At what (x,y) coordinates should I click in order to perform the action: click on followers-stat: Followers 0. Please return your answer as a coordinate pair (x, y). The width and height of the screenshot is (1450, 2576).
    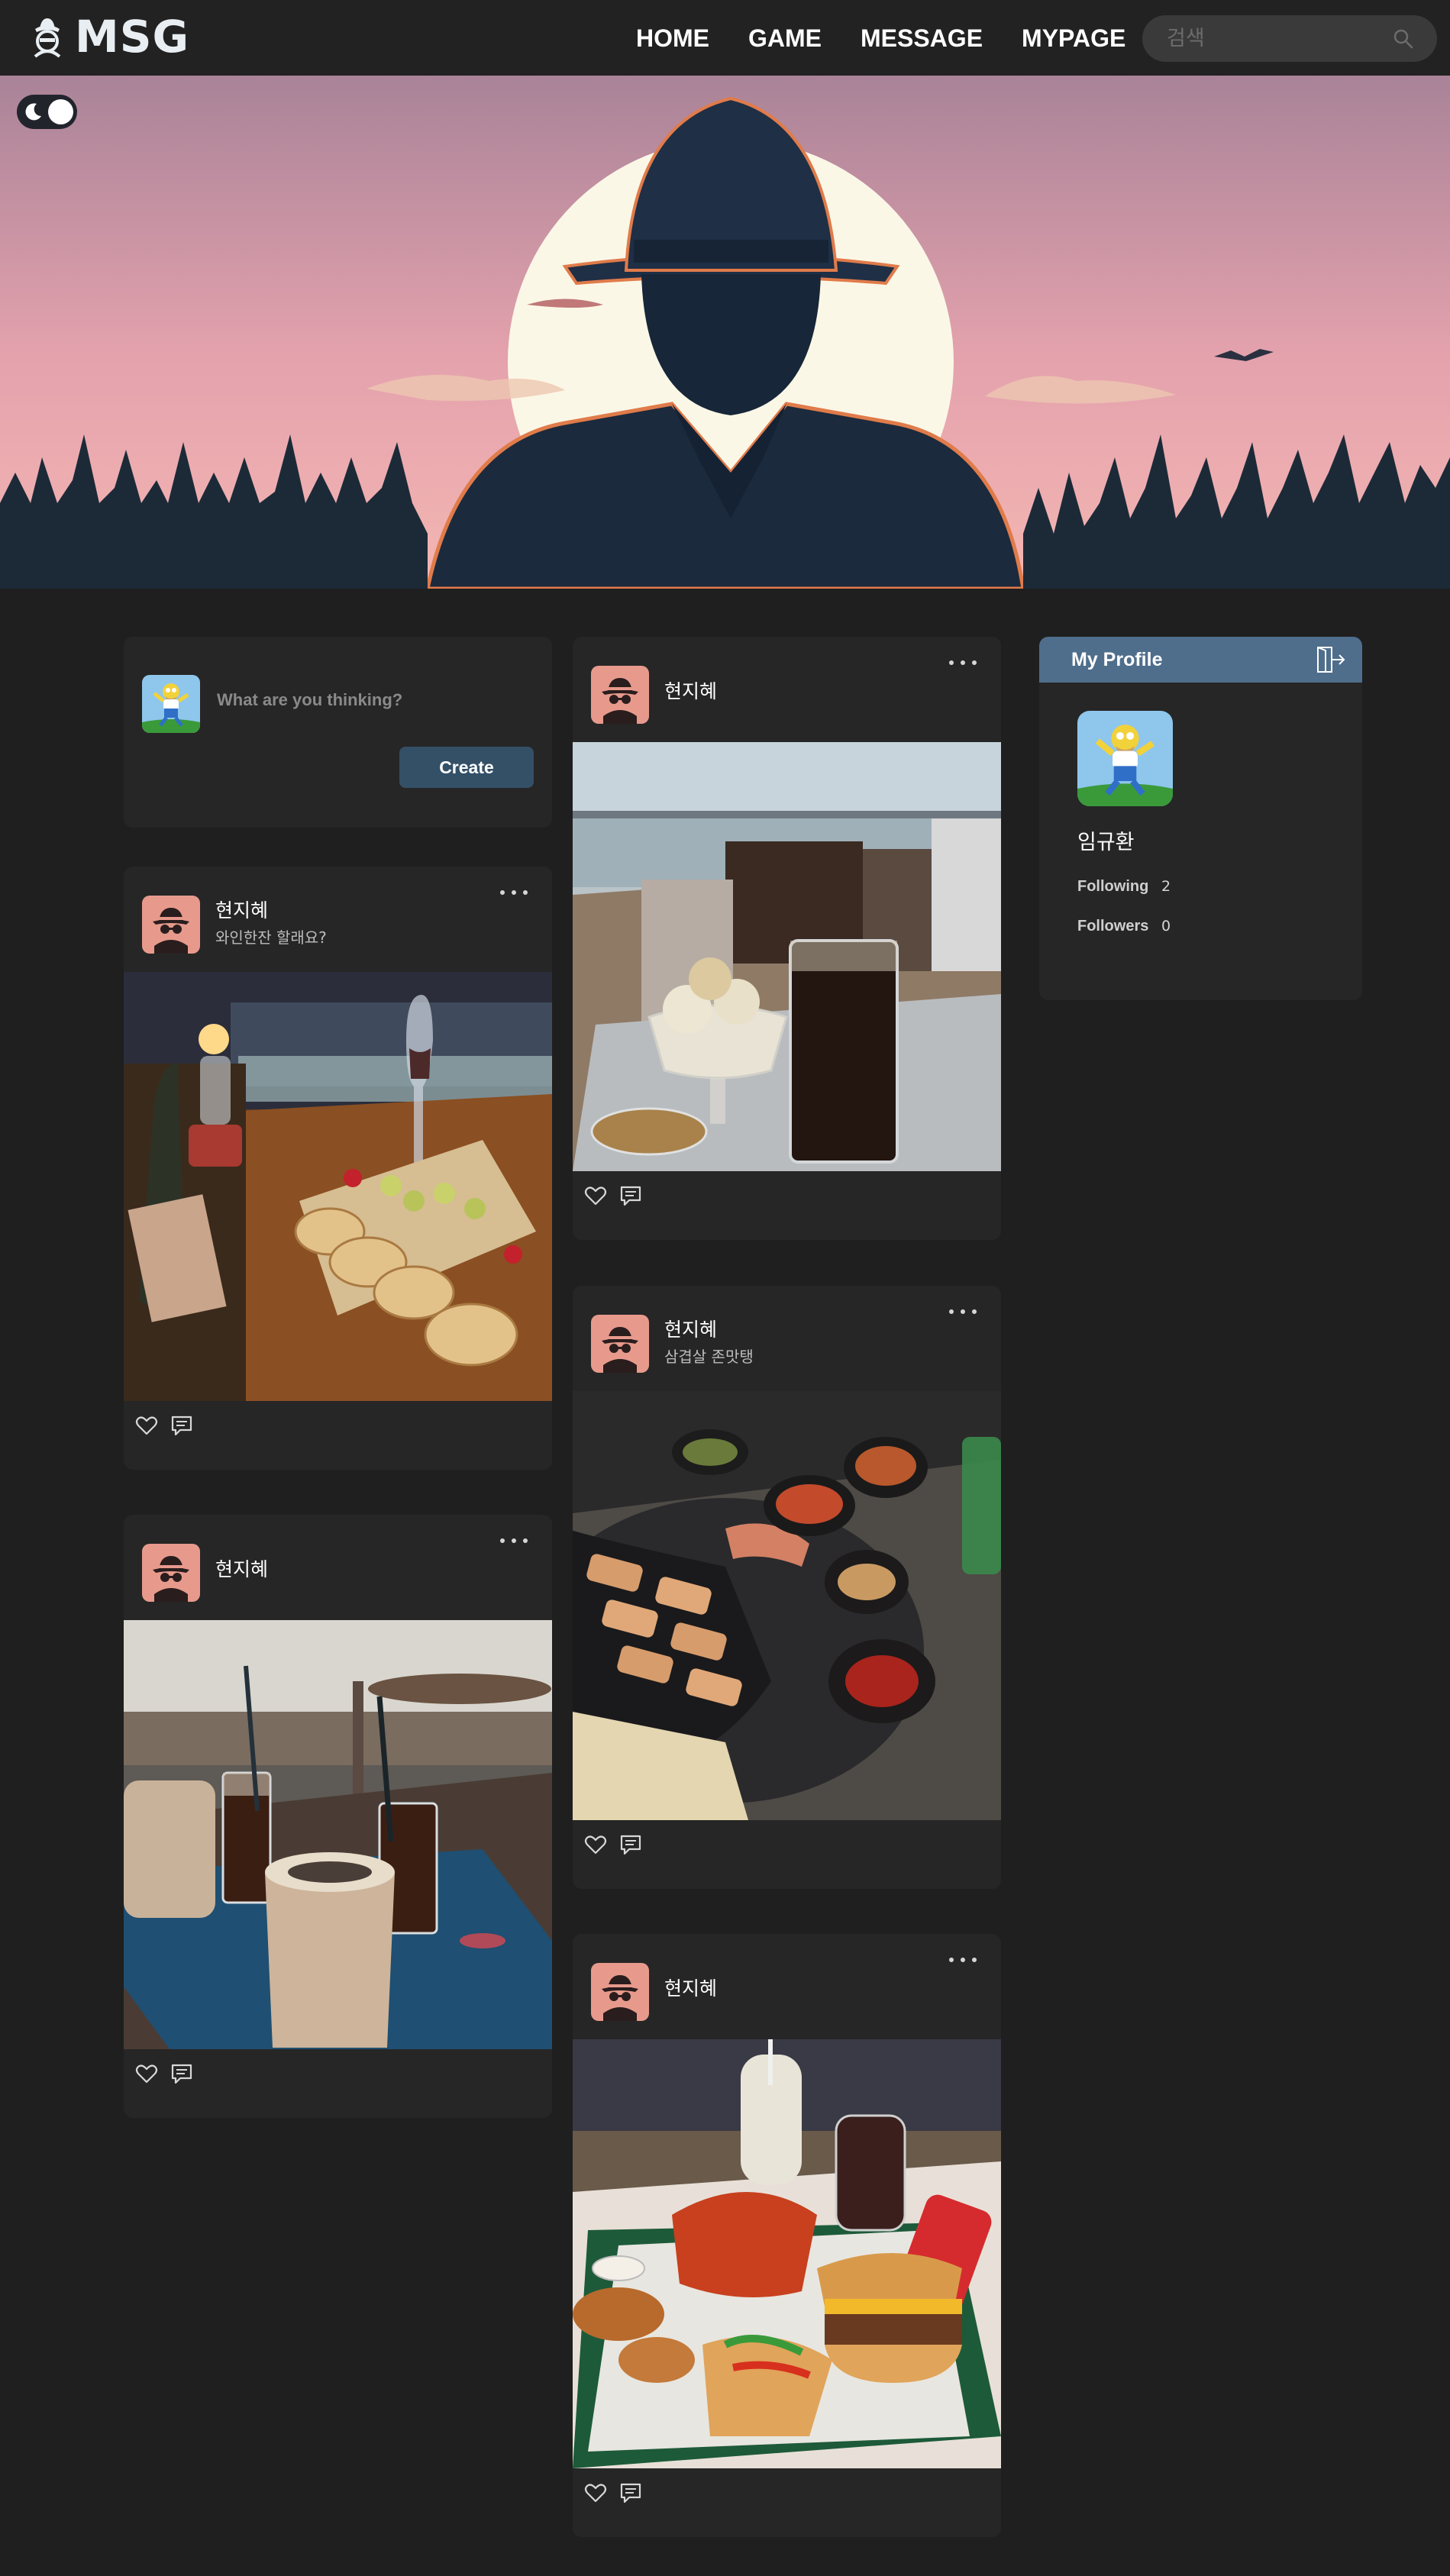
    Looking at the image, I should click on (1124, 926).